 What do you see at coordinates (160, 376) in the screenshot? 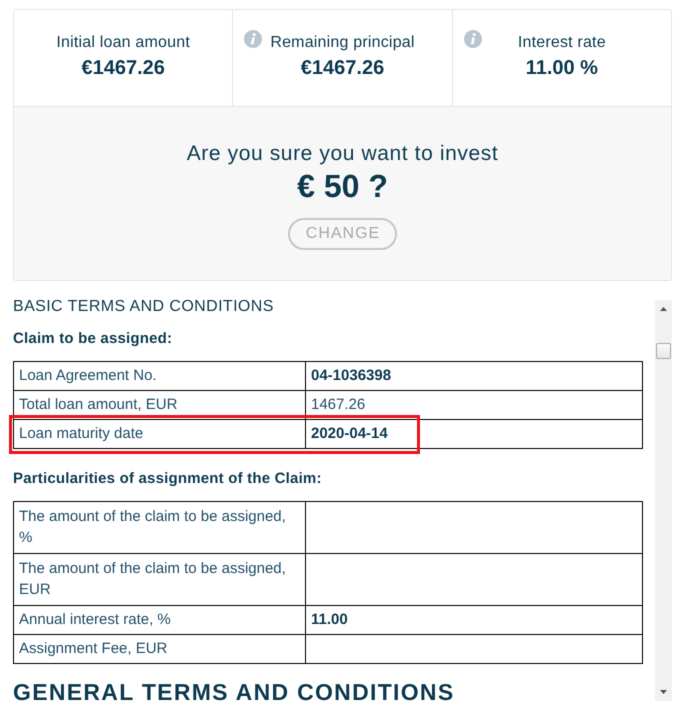
I see `table-cell: Loan Agreement No.` at bounding box center [160, 376].